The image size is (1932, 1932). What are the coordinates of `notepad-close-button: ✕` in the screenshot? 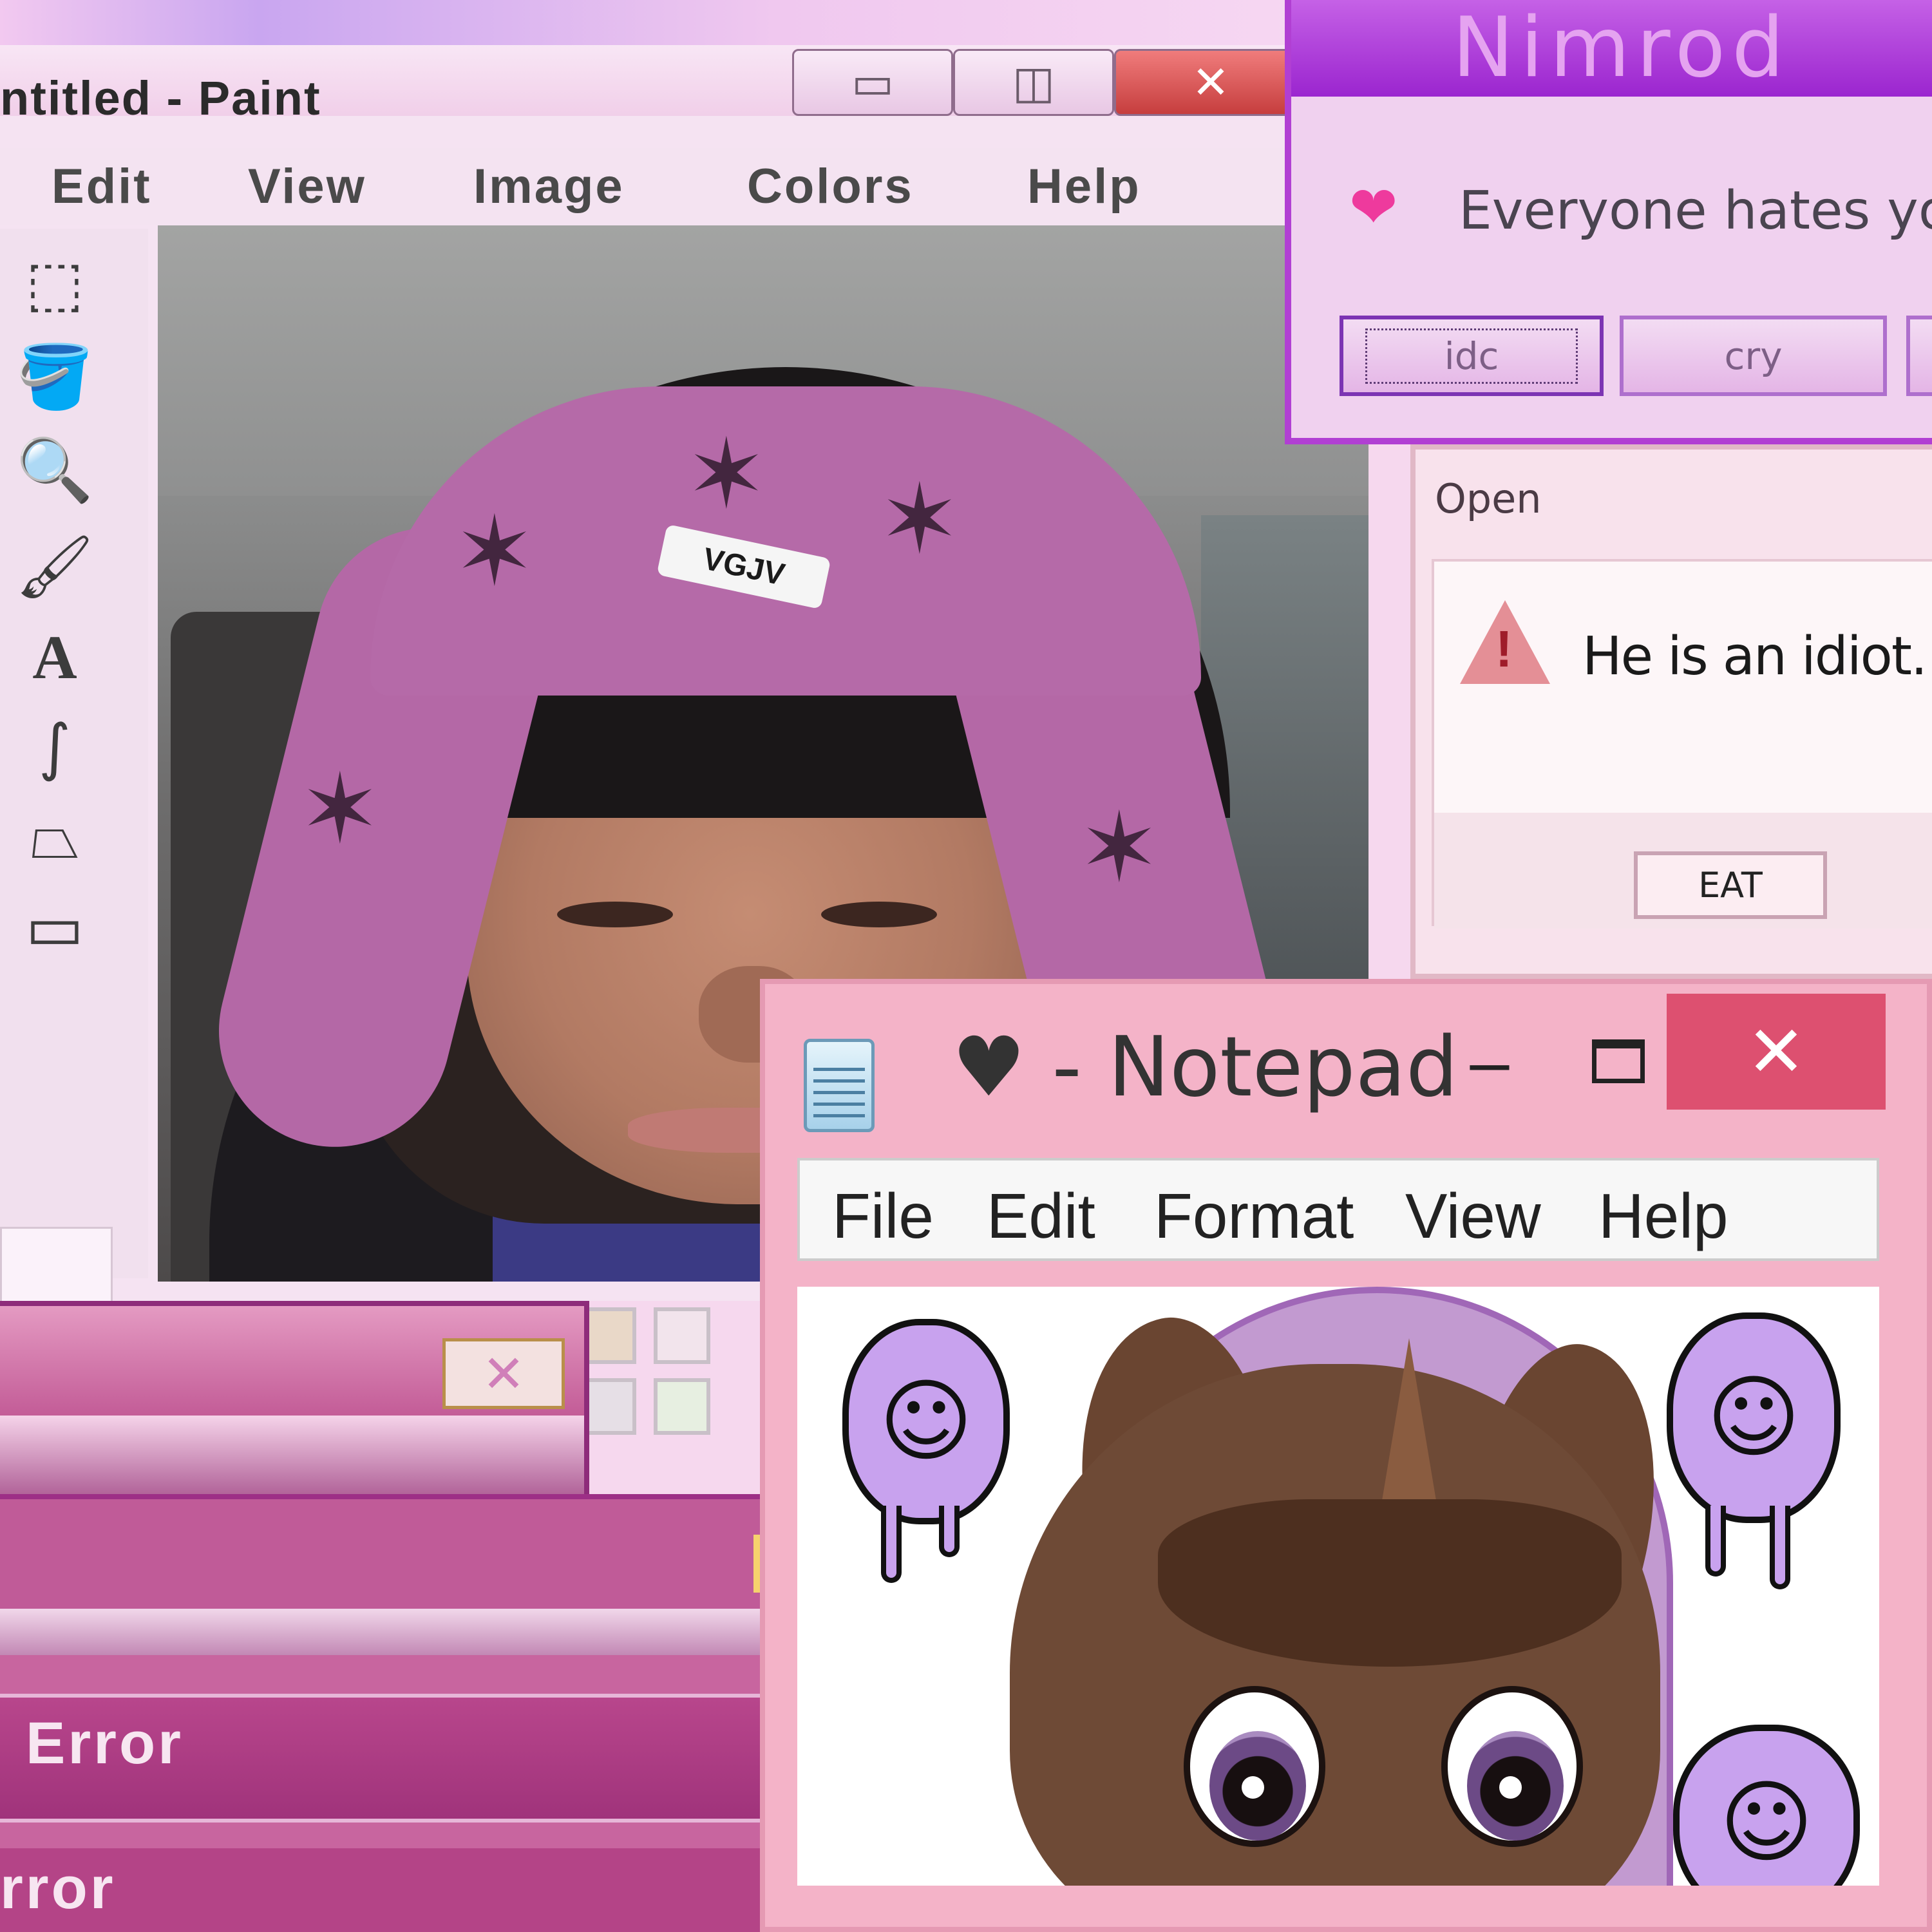 It's located at (1777, 1052).